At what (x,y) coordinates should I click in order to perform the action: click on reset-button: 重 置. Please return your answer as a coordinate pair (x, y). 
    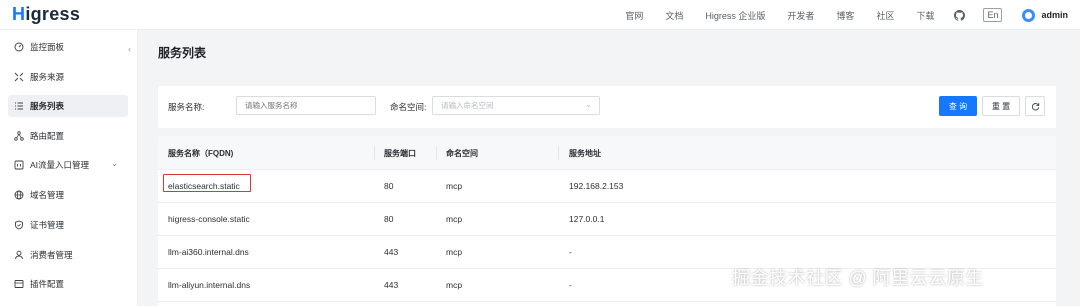
    Looking at the image, I should click on (1001, 106).